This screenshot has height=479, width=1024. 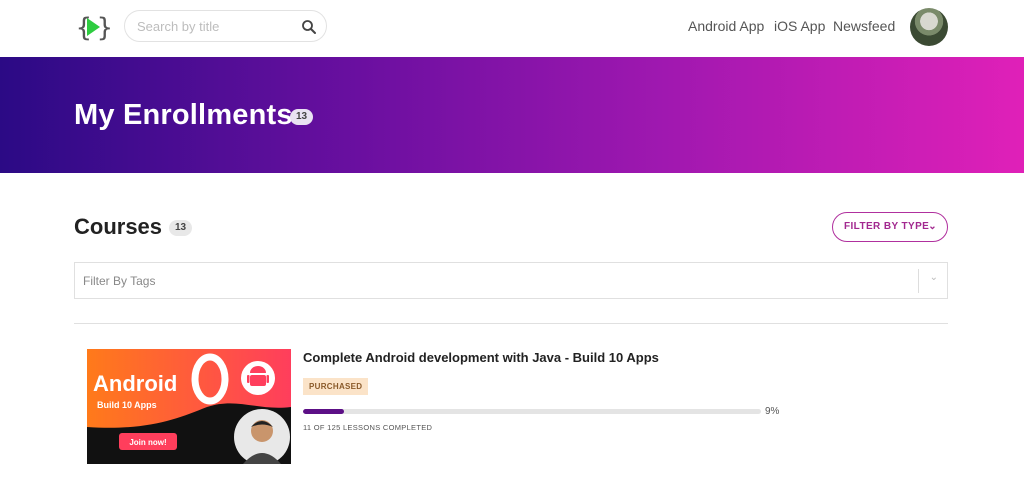 I want to click on filter-tags-placeholder: Filter By Tags, so click(x=119, y=281).